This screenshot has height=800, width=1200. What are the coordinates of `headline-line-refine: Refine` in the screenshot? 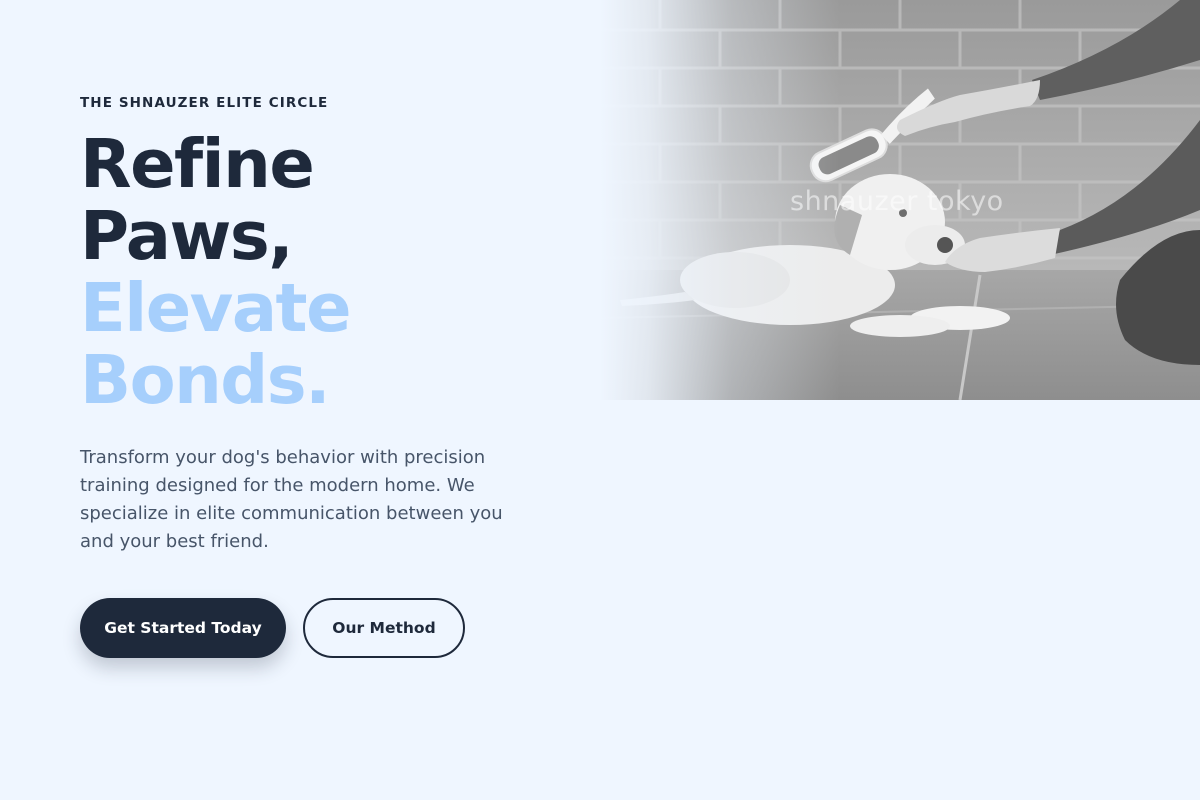 It's located at (197, 164).